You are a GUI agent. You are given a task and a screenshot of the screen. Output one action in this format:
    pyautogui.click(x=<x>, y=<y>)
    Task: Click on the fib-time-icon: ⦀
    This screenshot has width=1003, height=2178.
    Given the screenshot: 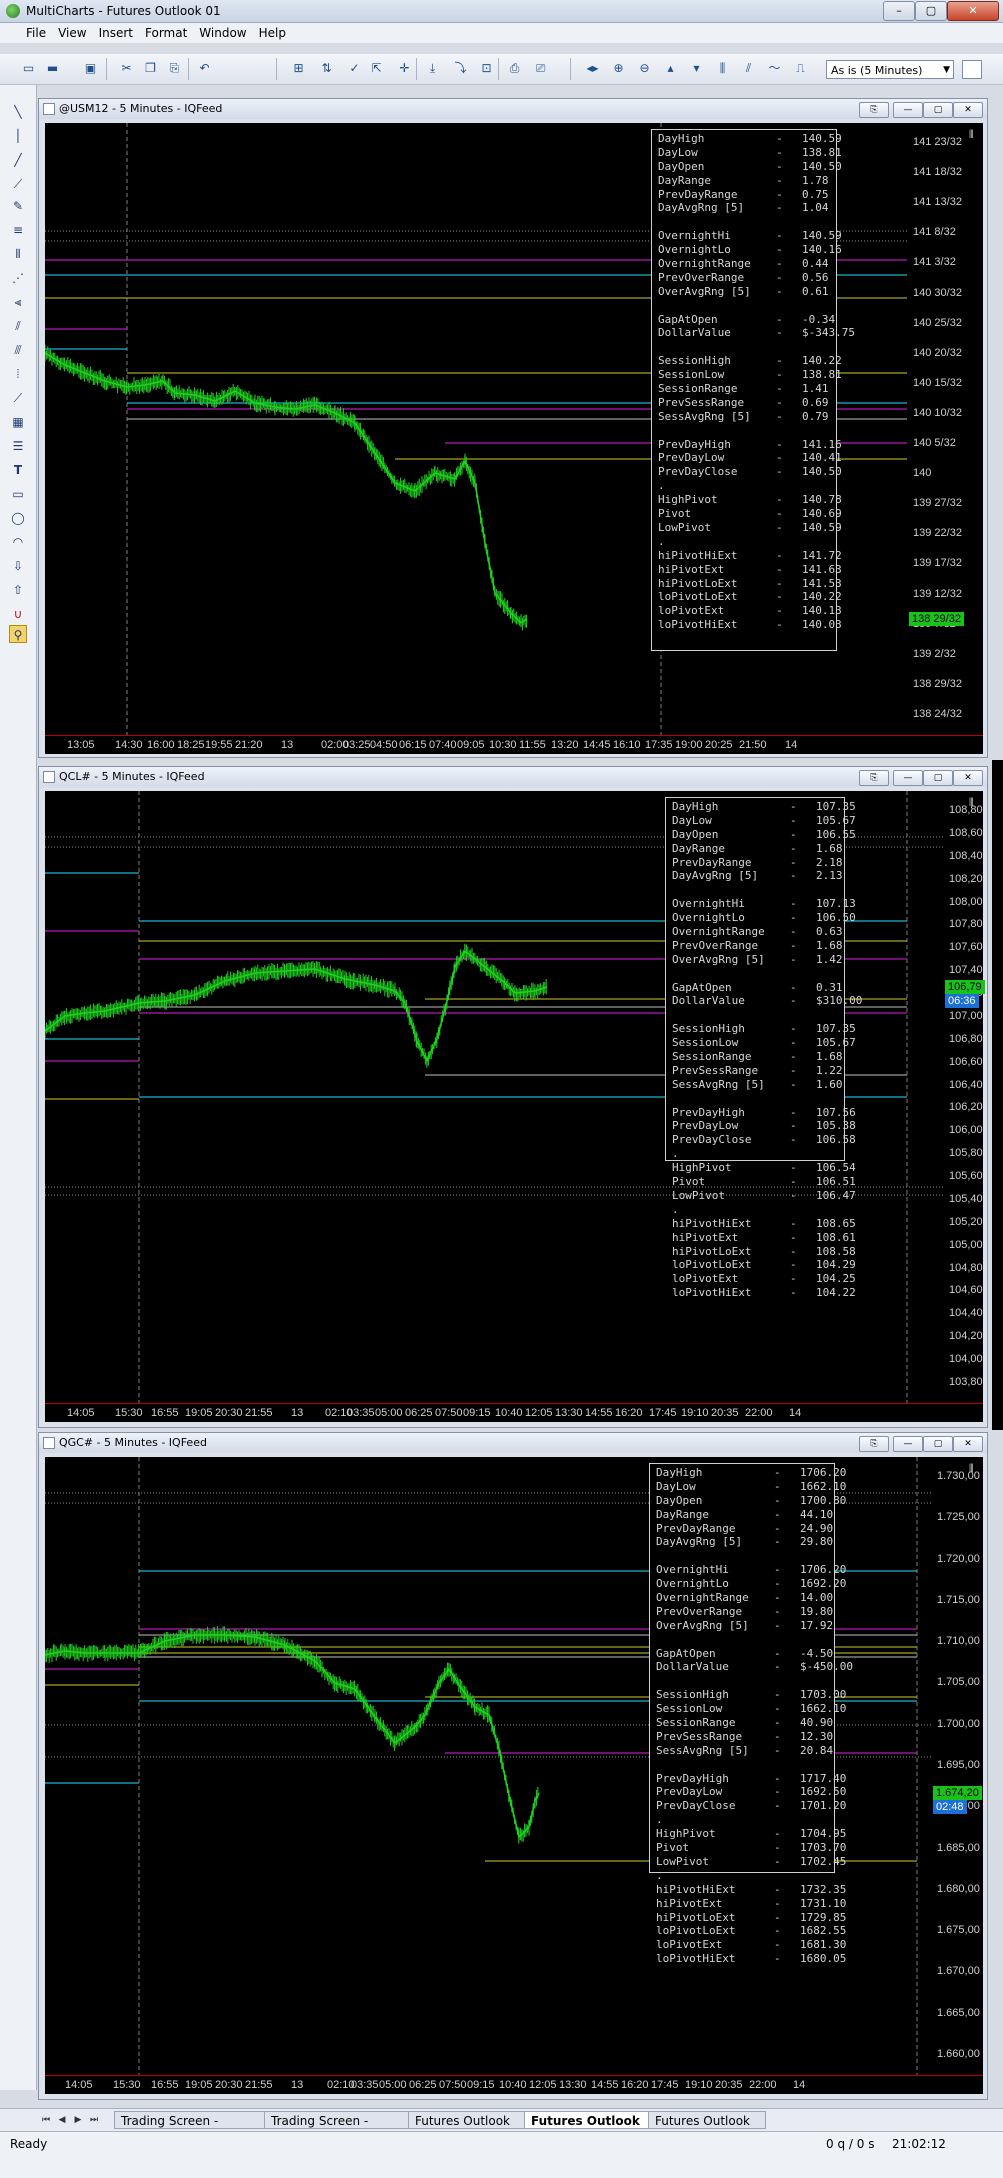 What is the action you would take?
    pyautogui.click(x=18, y=254)
    